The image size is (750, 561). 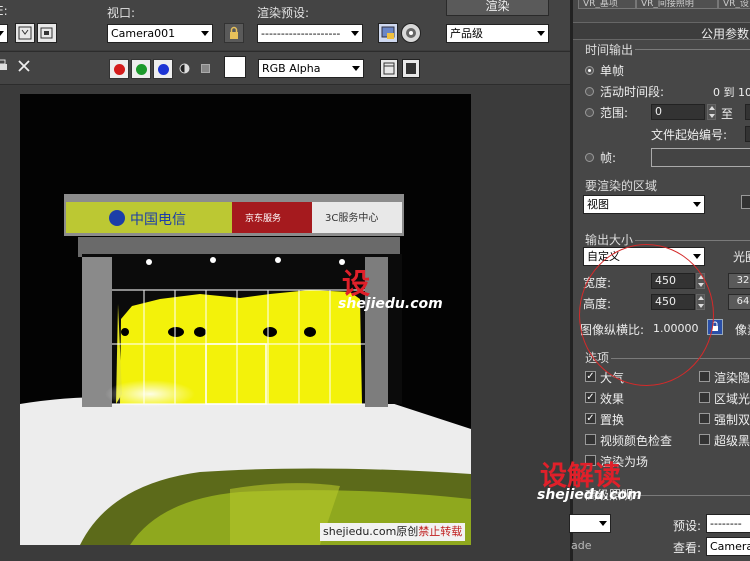 I want to click on tab-vr-base: VR_基项, so click(x=607, y=4).